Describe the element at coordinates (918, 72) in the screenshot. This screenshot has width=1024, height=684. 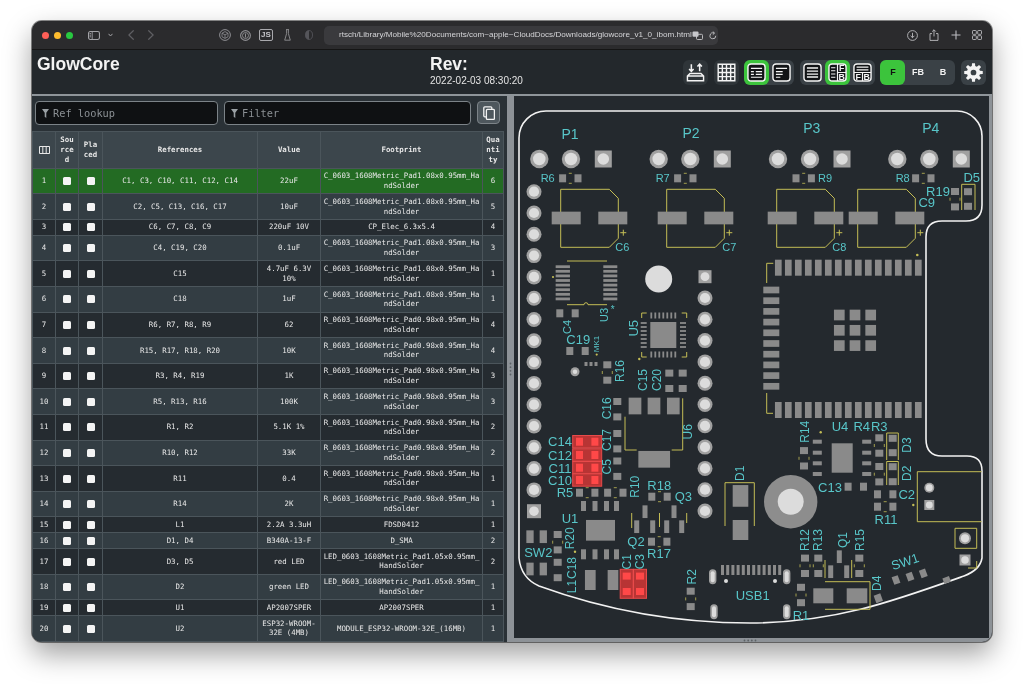
I see `layer-button: FB` at that location.